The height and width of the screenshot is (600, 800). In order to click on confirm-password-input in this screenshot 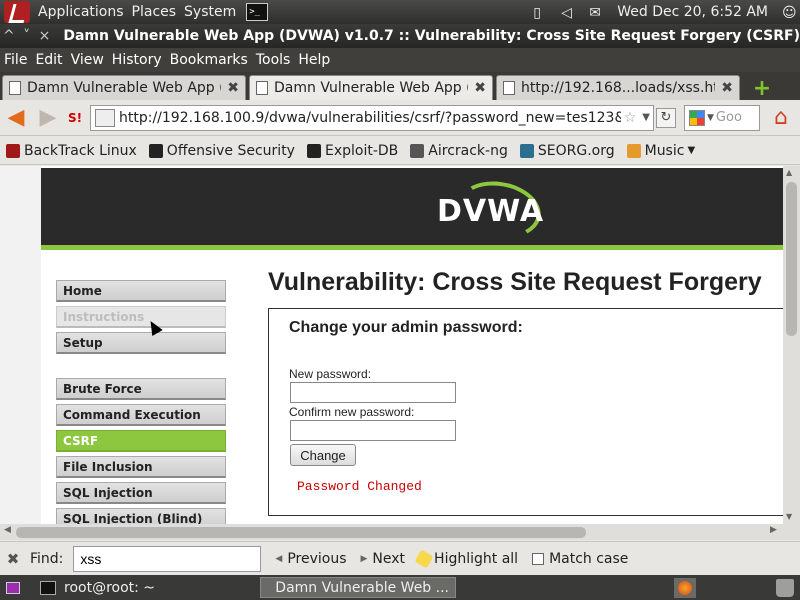, I will do `click(373, 430)`.